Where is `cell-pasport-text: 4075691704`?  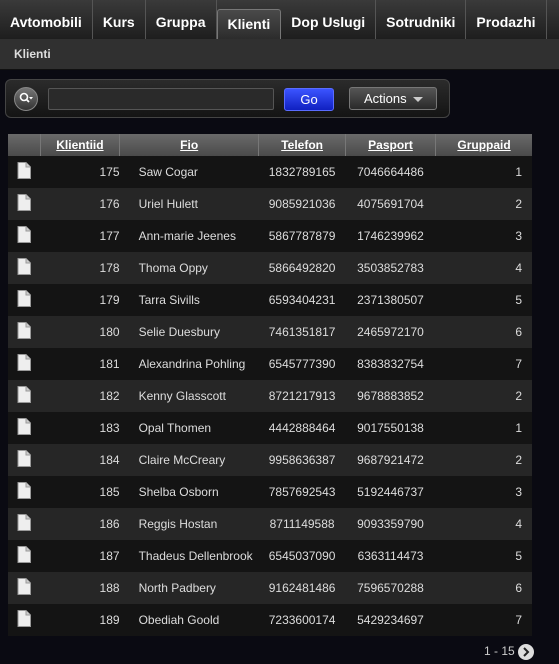 cell-pasport-text: 4075691704 is located at coordinates (390, 204).